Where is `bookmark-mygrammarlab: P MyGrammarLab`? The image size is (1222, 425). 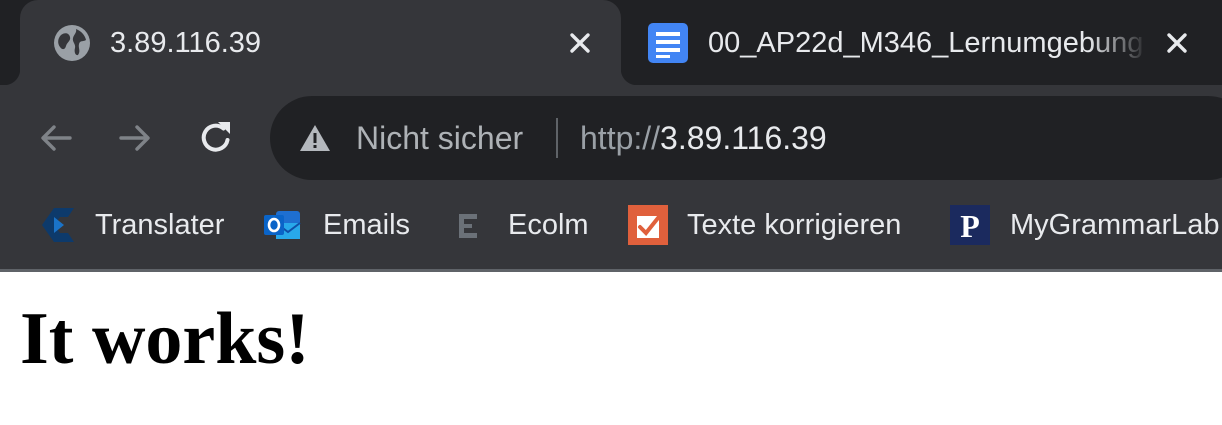
bookmark-mygrammarlab: P MyGrammarLab is located at coordinates (1086, 224).